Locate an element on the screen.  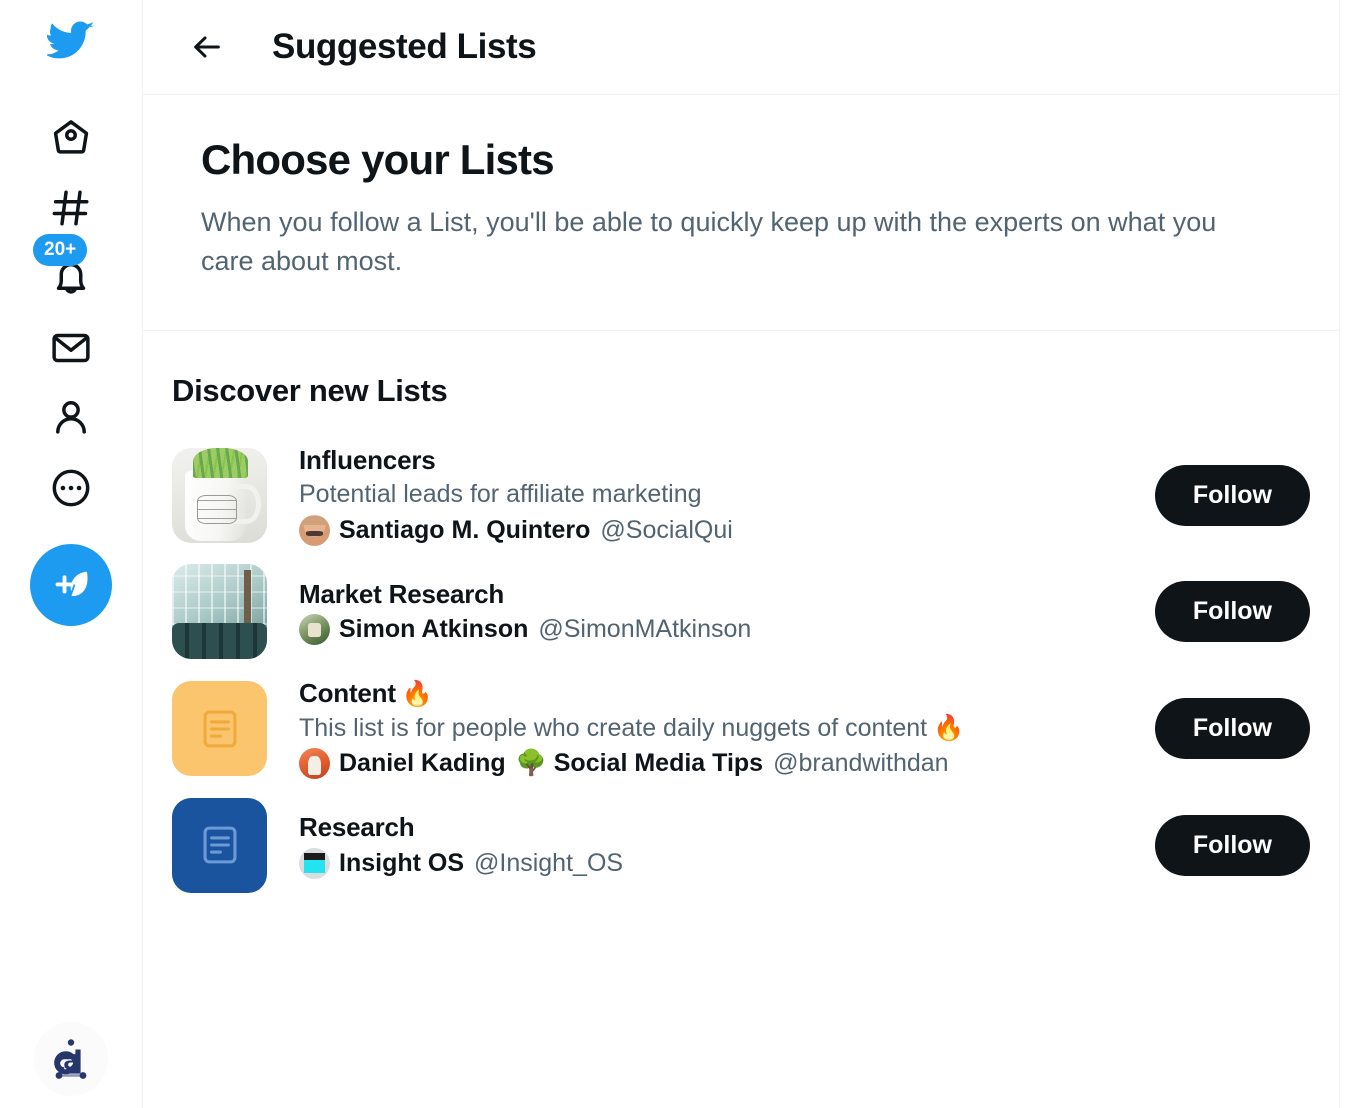
owner-handle: @SocialQui is located at coordinates (666, 529).